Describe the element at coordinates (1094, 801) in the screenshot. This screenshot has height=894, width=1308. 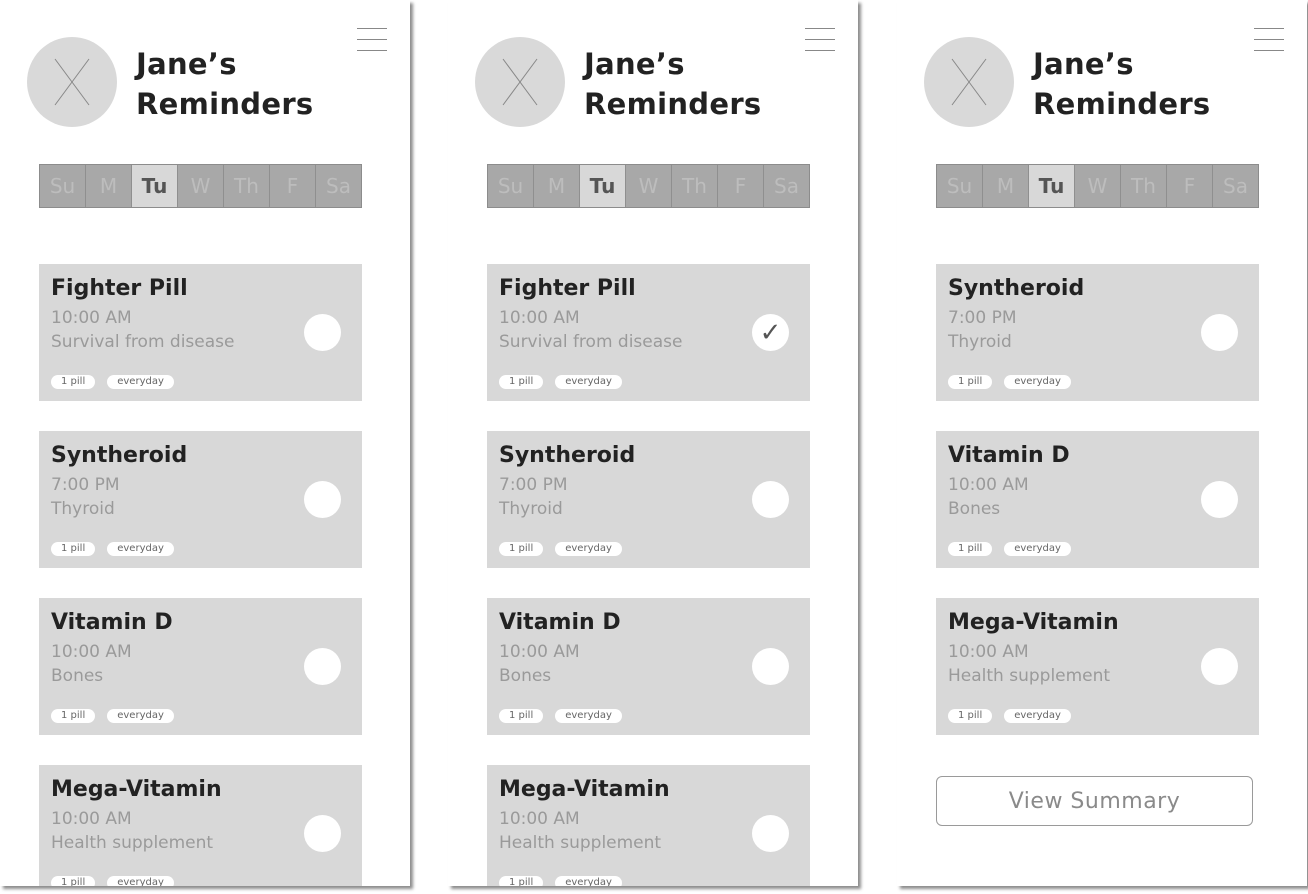
I see `view-summary-button: View Summary` at that location.